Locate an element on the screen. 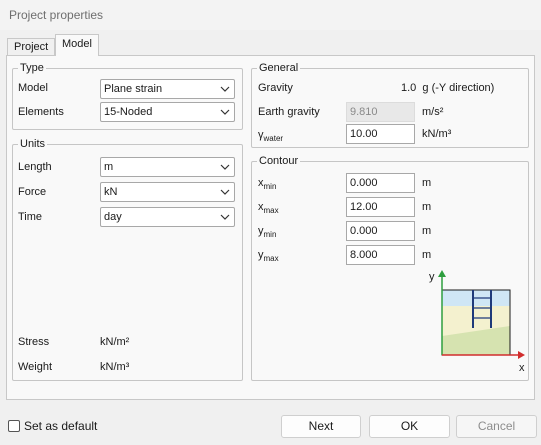 This screenshot has height=445, width=541. weight-label: Weight is located at coordinates (35, 367).